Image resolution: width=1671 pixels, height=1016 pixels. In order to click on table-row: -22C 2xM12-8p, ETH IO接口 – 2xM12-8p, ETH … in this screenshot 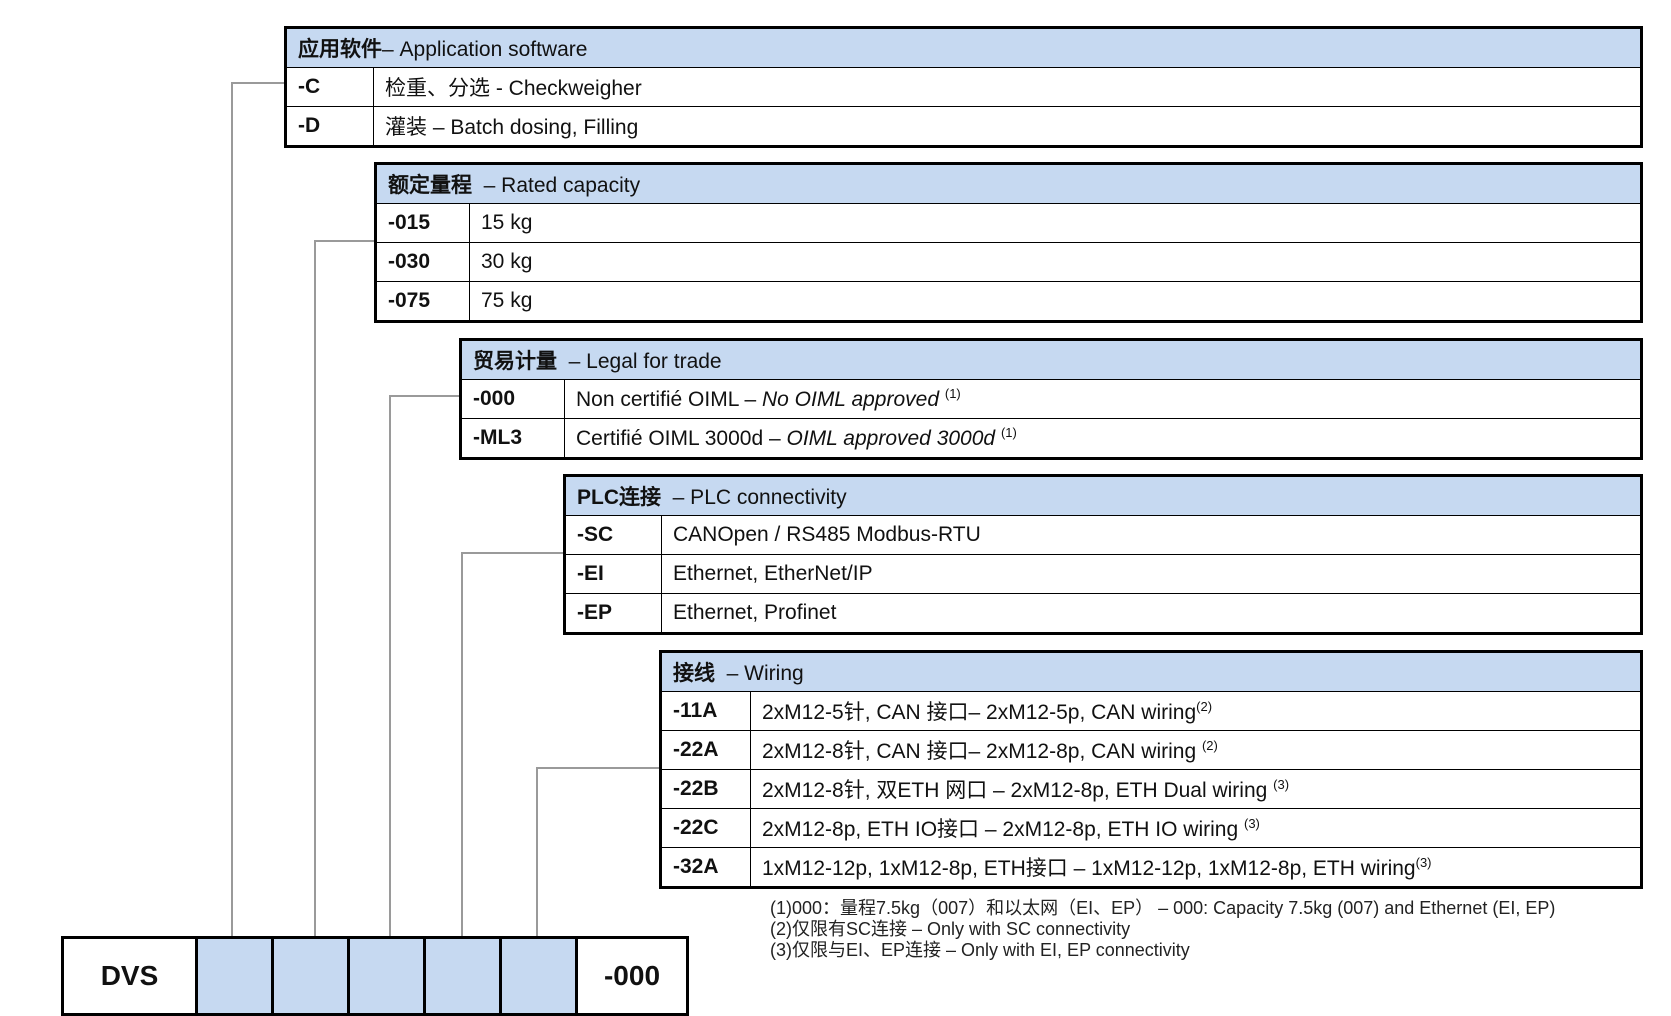, I will do `click(1151, 828)`.